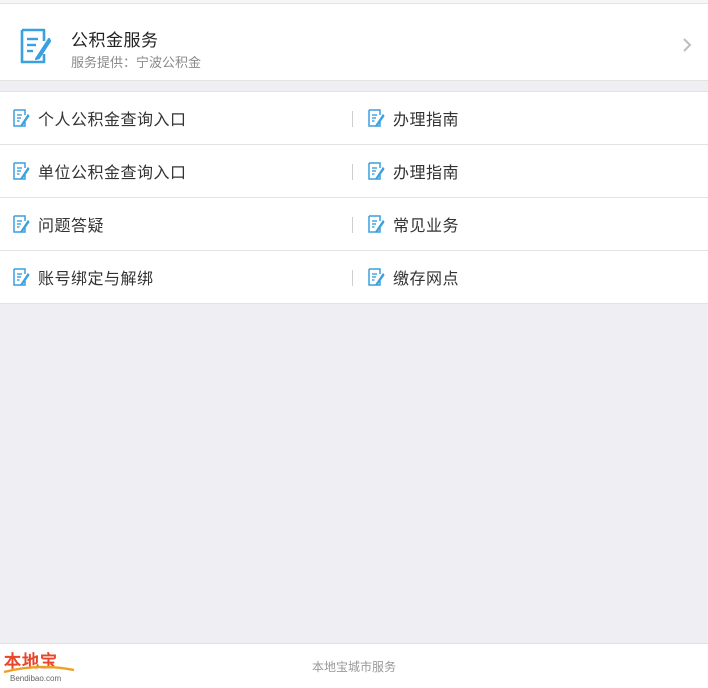  I want to click on menu-item: 问题答疑, so click(177, 224).